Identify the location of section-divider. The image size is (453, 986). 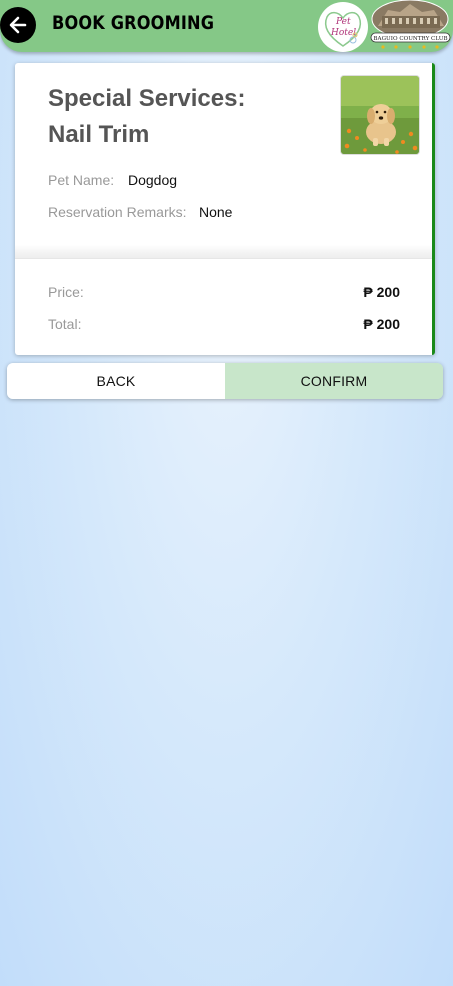
(223, 252).